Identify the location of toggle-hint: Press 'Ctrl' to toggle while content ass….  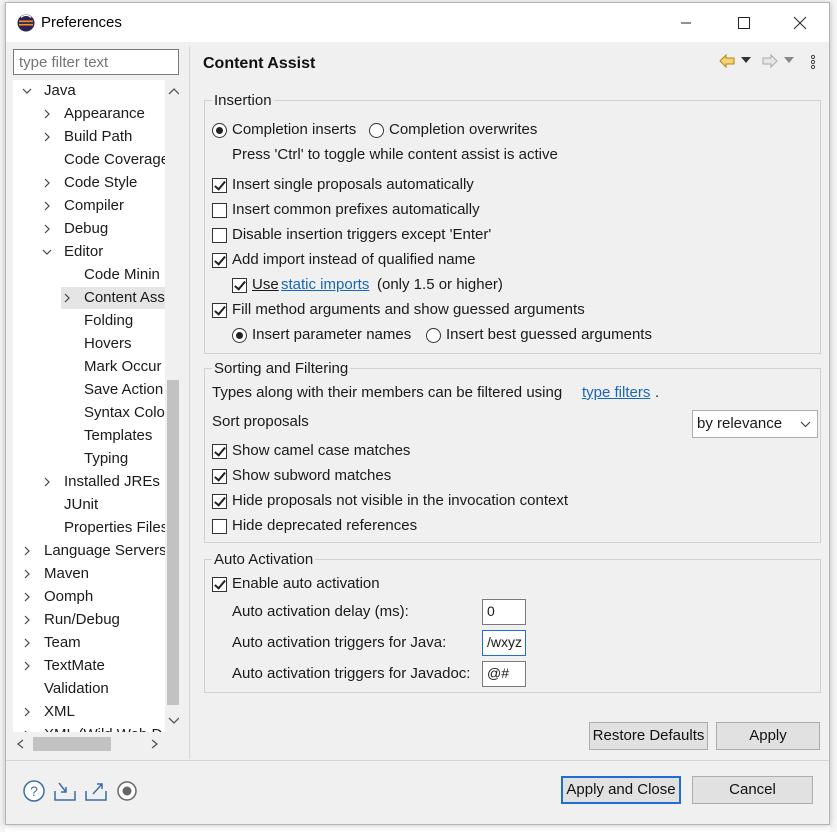
(395, 154).